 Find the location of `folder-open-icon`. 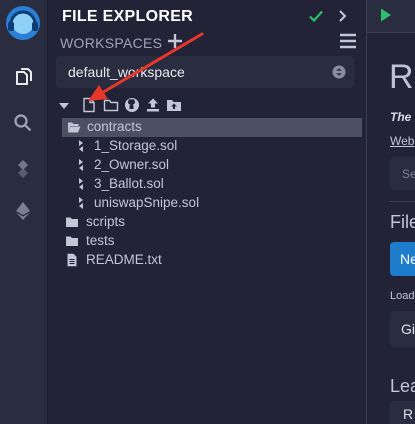

folder-open-icon is located at coordinates (74, 127).